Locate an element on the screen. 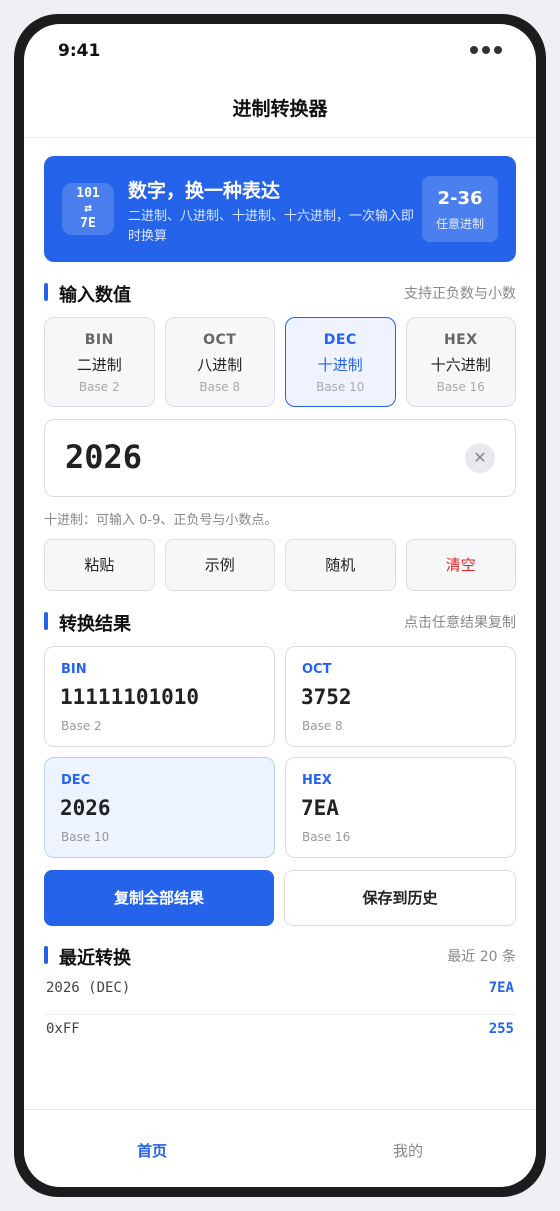 The height and width of the screenshot is (1211, 560). copy-all-button: 复制全部结果 is located at coordinates (159, 898).